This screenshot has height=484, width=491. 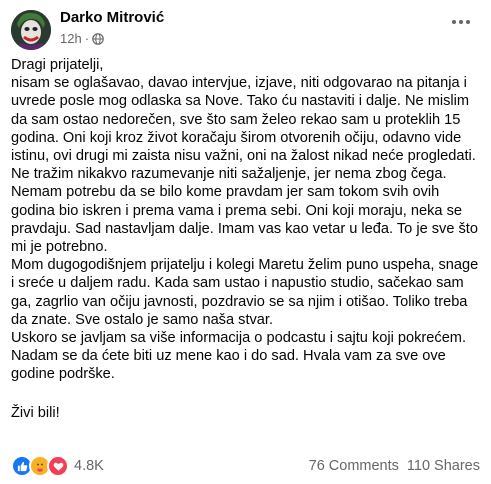 What do you see at coordinates (245, 466) in the screenshot?
I see `post-footer: 4.8K 76 Comments 110 Shares` at bounding box center [245, 466].